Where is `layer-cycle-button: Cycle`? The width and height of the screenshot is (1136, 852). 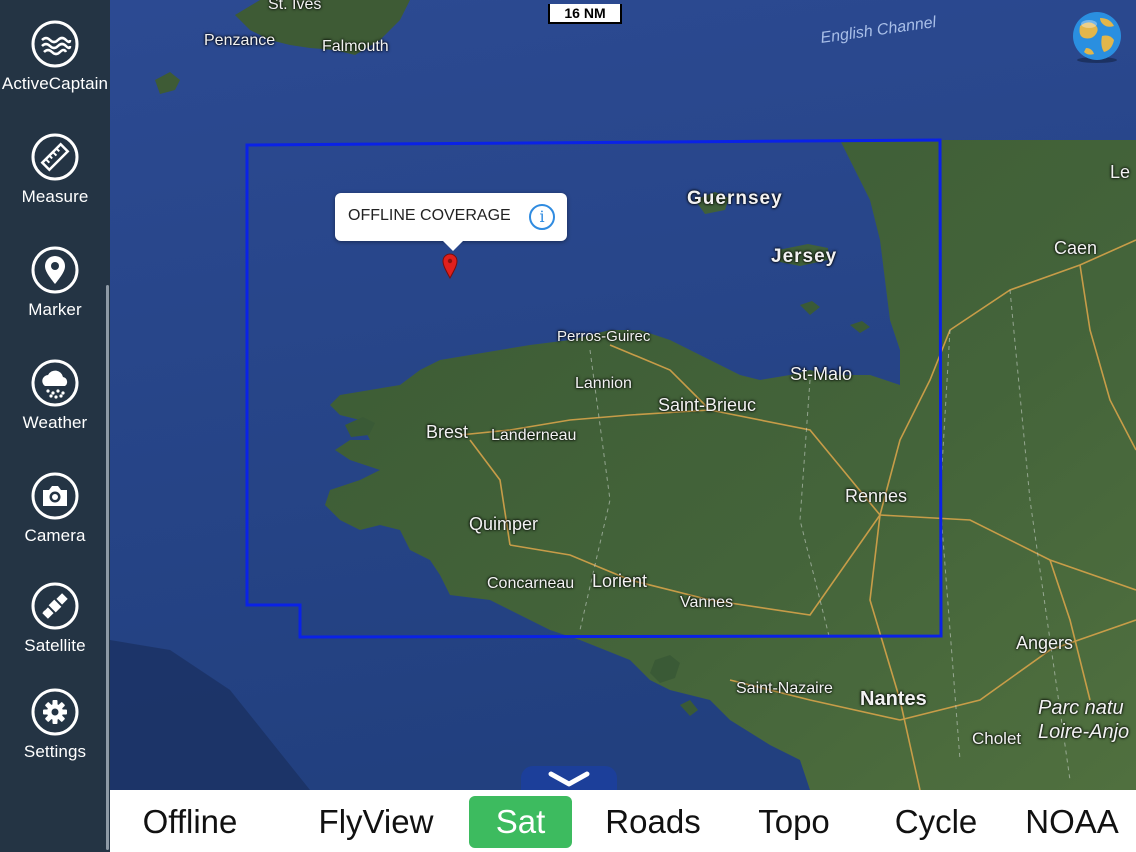
layer-cycle-button: Cycle is located at coordinates (936, 822).